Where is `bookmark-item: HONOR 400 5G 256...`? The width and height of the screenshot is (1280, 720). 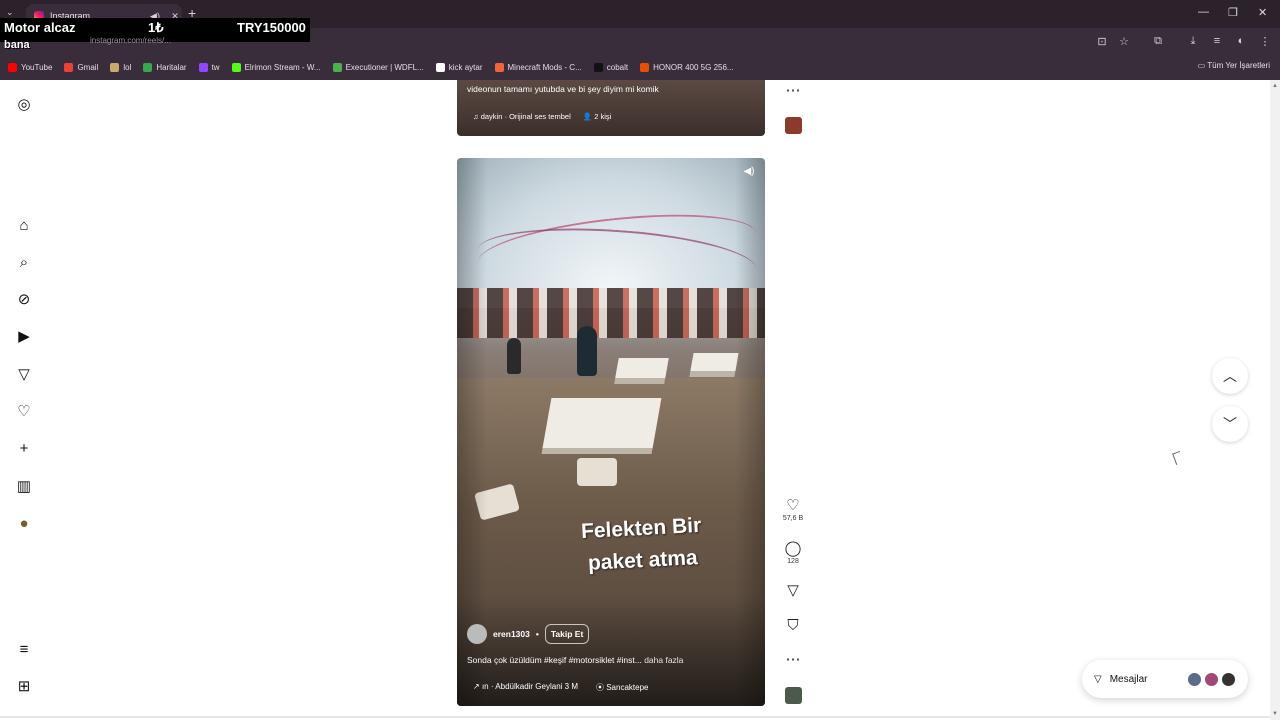 bookmark-item: HONOR 400 5G 256... is located at coordinates (687, 67).